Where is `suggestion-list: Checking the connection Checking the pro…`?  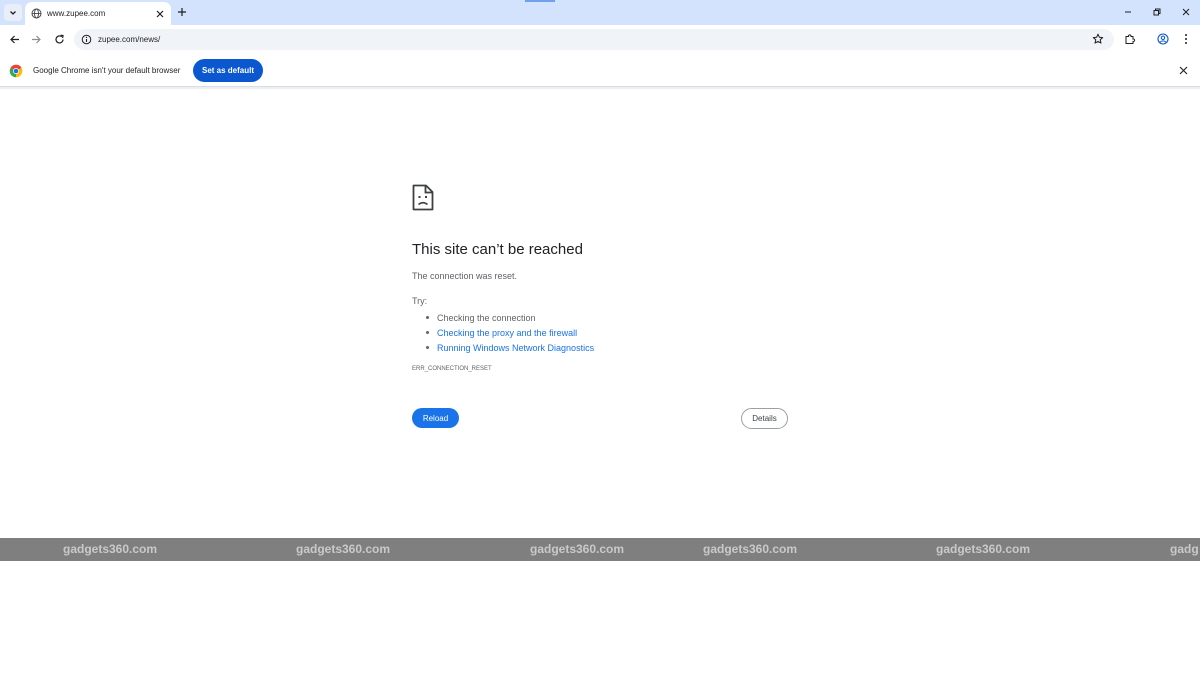
suggestion-list: Checking the connection Checking the pro… is located at coordinates (510, 332).